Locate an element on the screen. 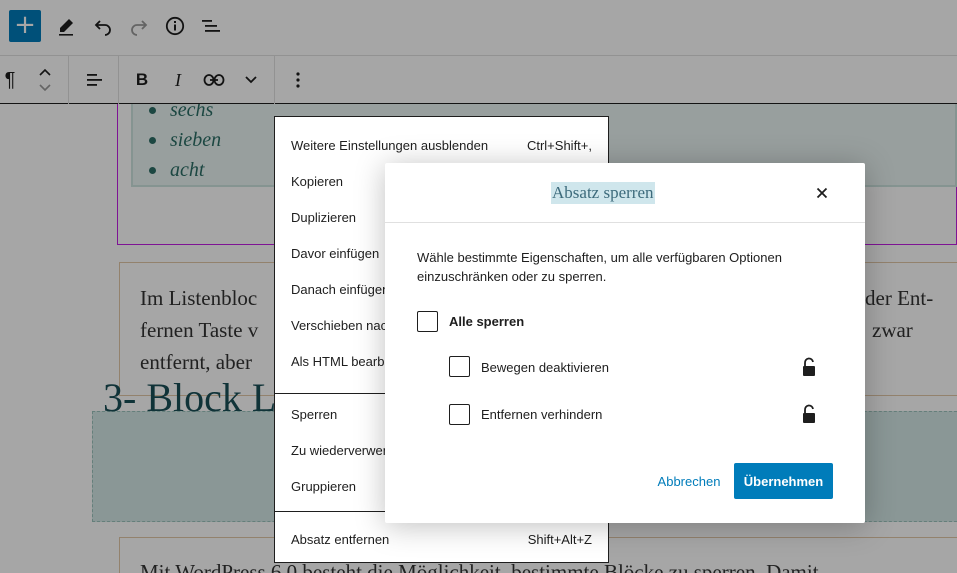 The height and width of the screenshot is (573, 957). lock-all-label: Alle sperren is located at coordinates (487, 321).